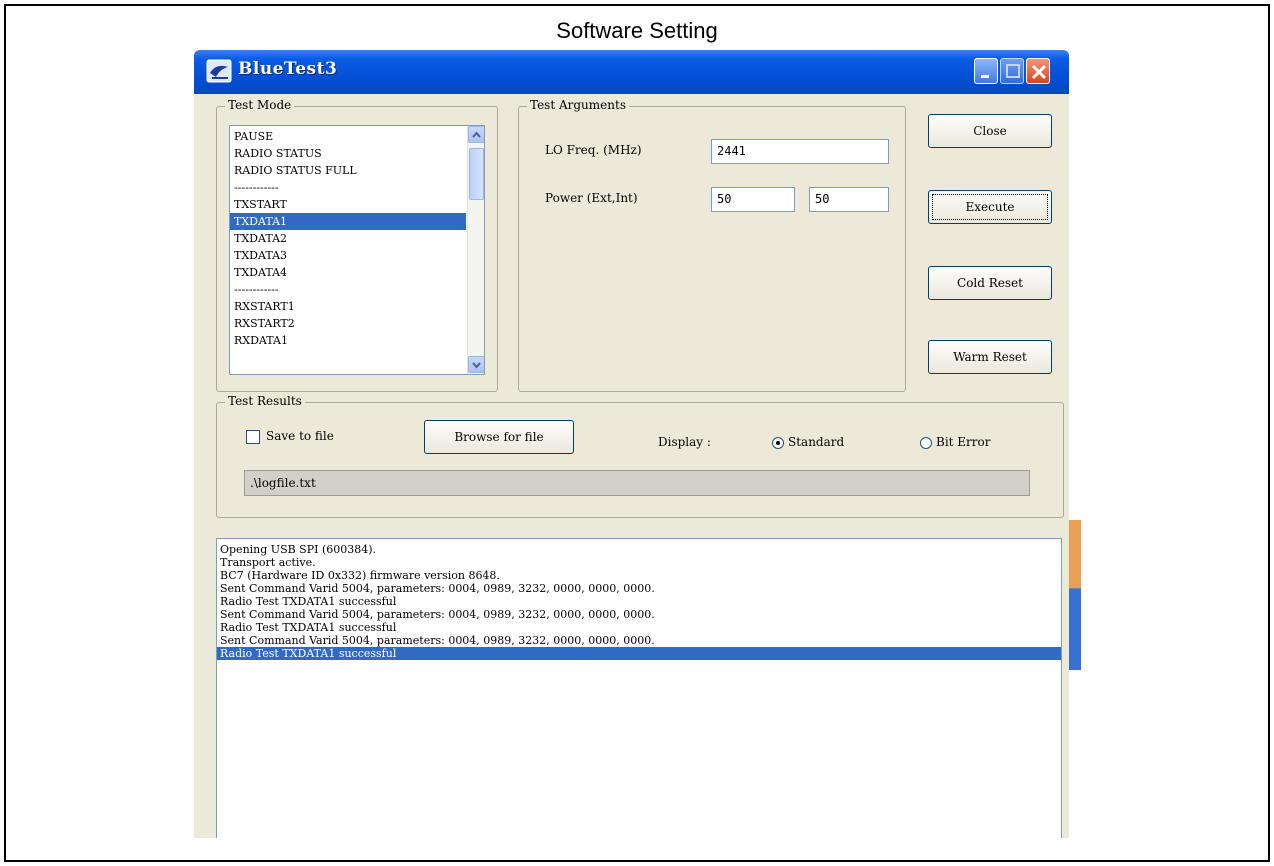 The image size is (1274, 866). Describe the element at coordinates (753, 199) in the screenshot. I see `power-ext-input: 50` at that location.